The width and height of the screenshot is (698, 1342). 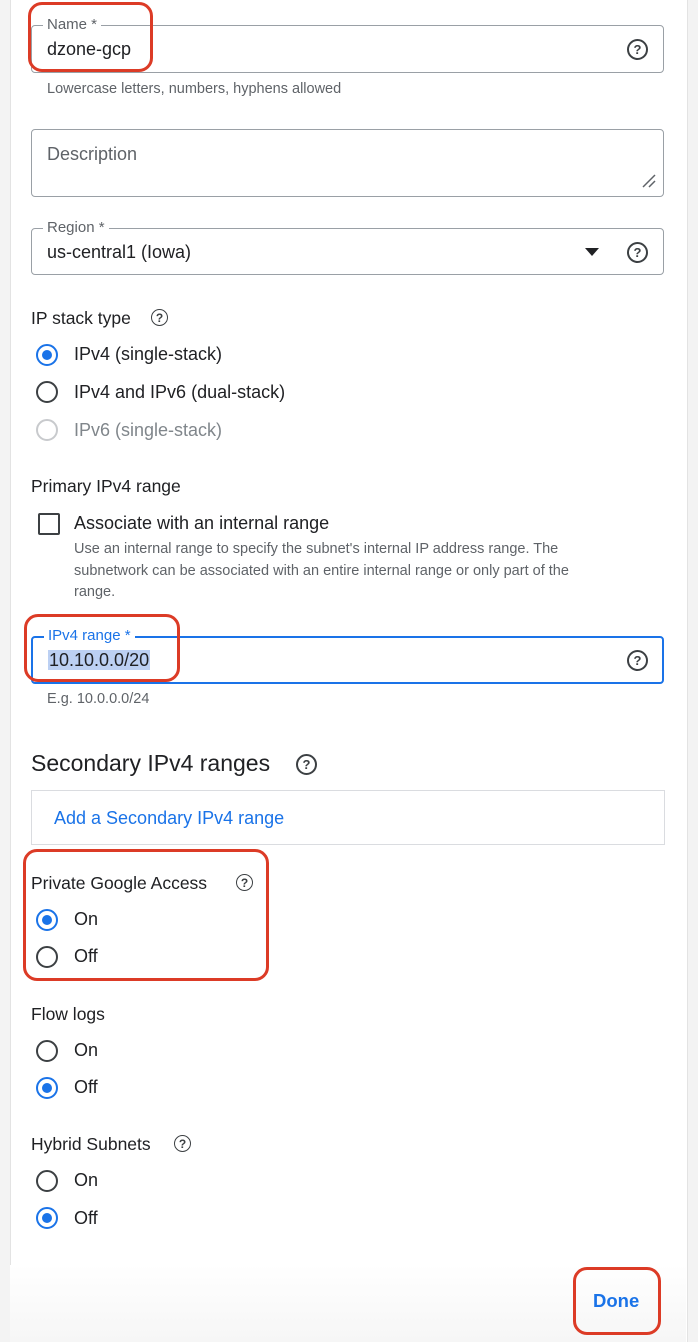 What do you see at coordinates (81, 318) in the screenshot?
I see `ip-stack-title: IP stack type` at bounding box center [81, 318].